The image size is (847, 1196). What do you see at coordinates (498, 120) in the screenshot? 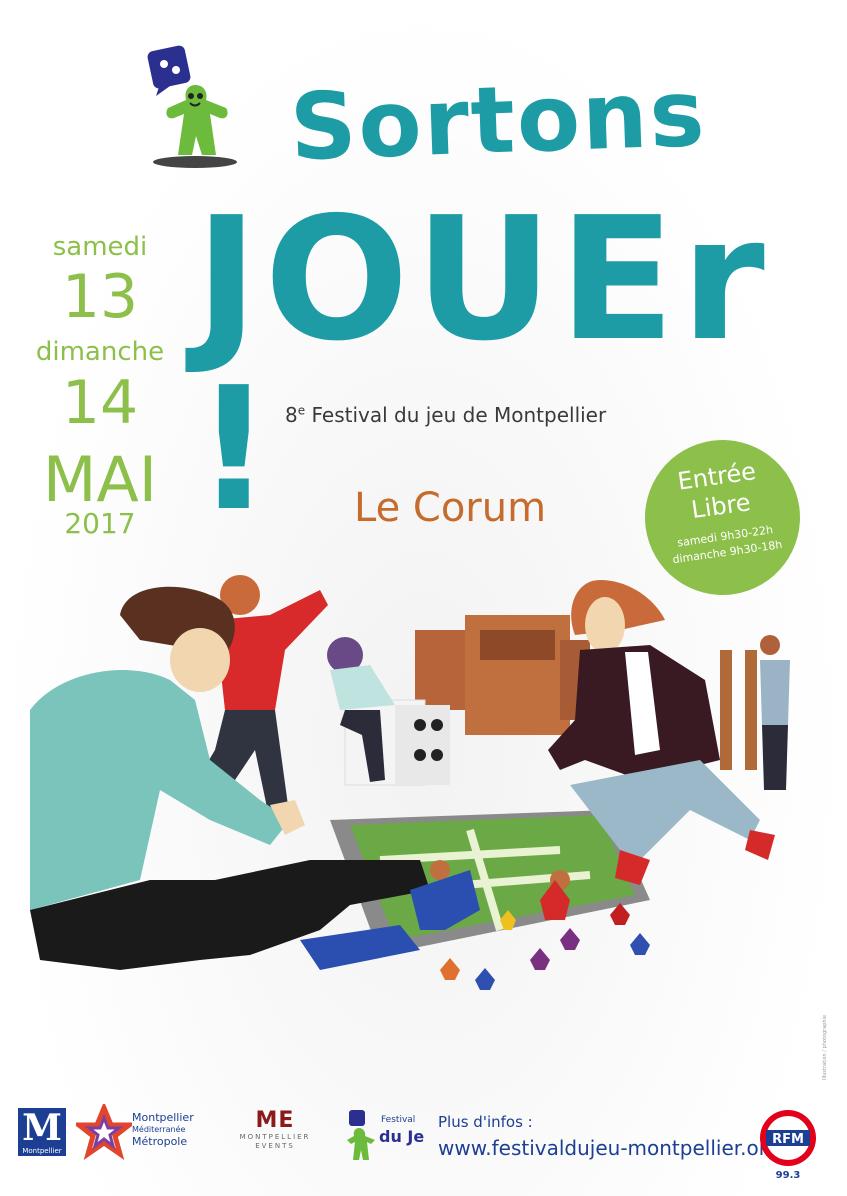
I see `title-line-1: Sortons` at bounding box center [498, 120].